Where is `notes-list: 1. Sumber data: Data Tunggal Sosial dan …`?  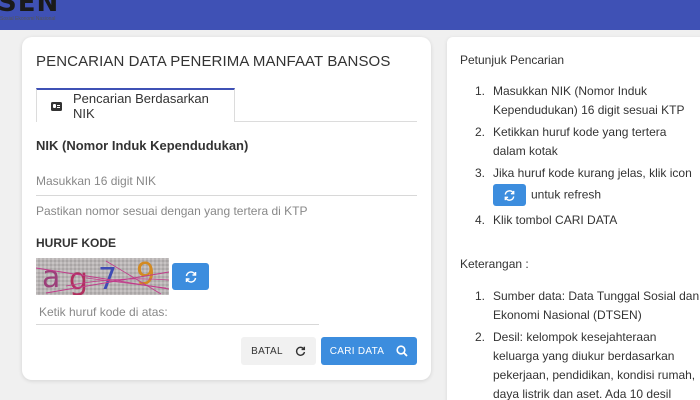
notes-list: 1. Sumber data: Data Tunggal Sosial dan … is located at coordinates (587, 343).